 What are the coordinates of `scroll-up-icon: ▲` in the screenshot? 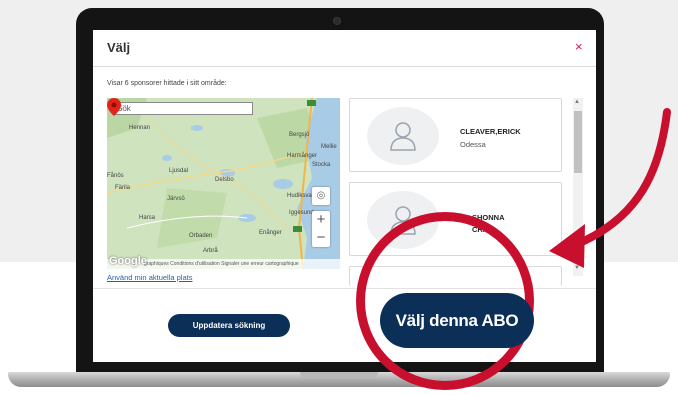 It's located at (577, 102).